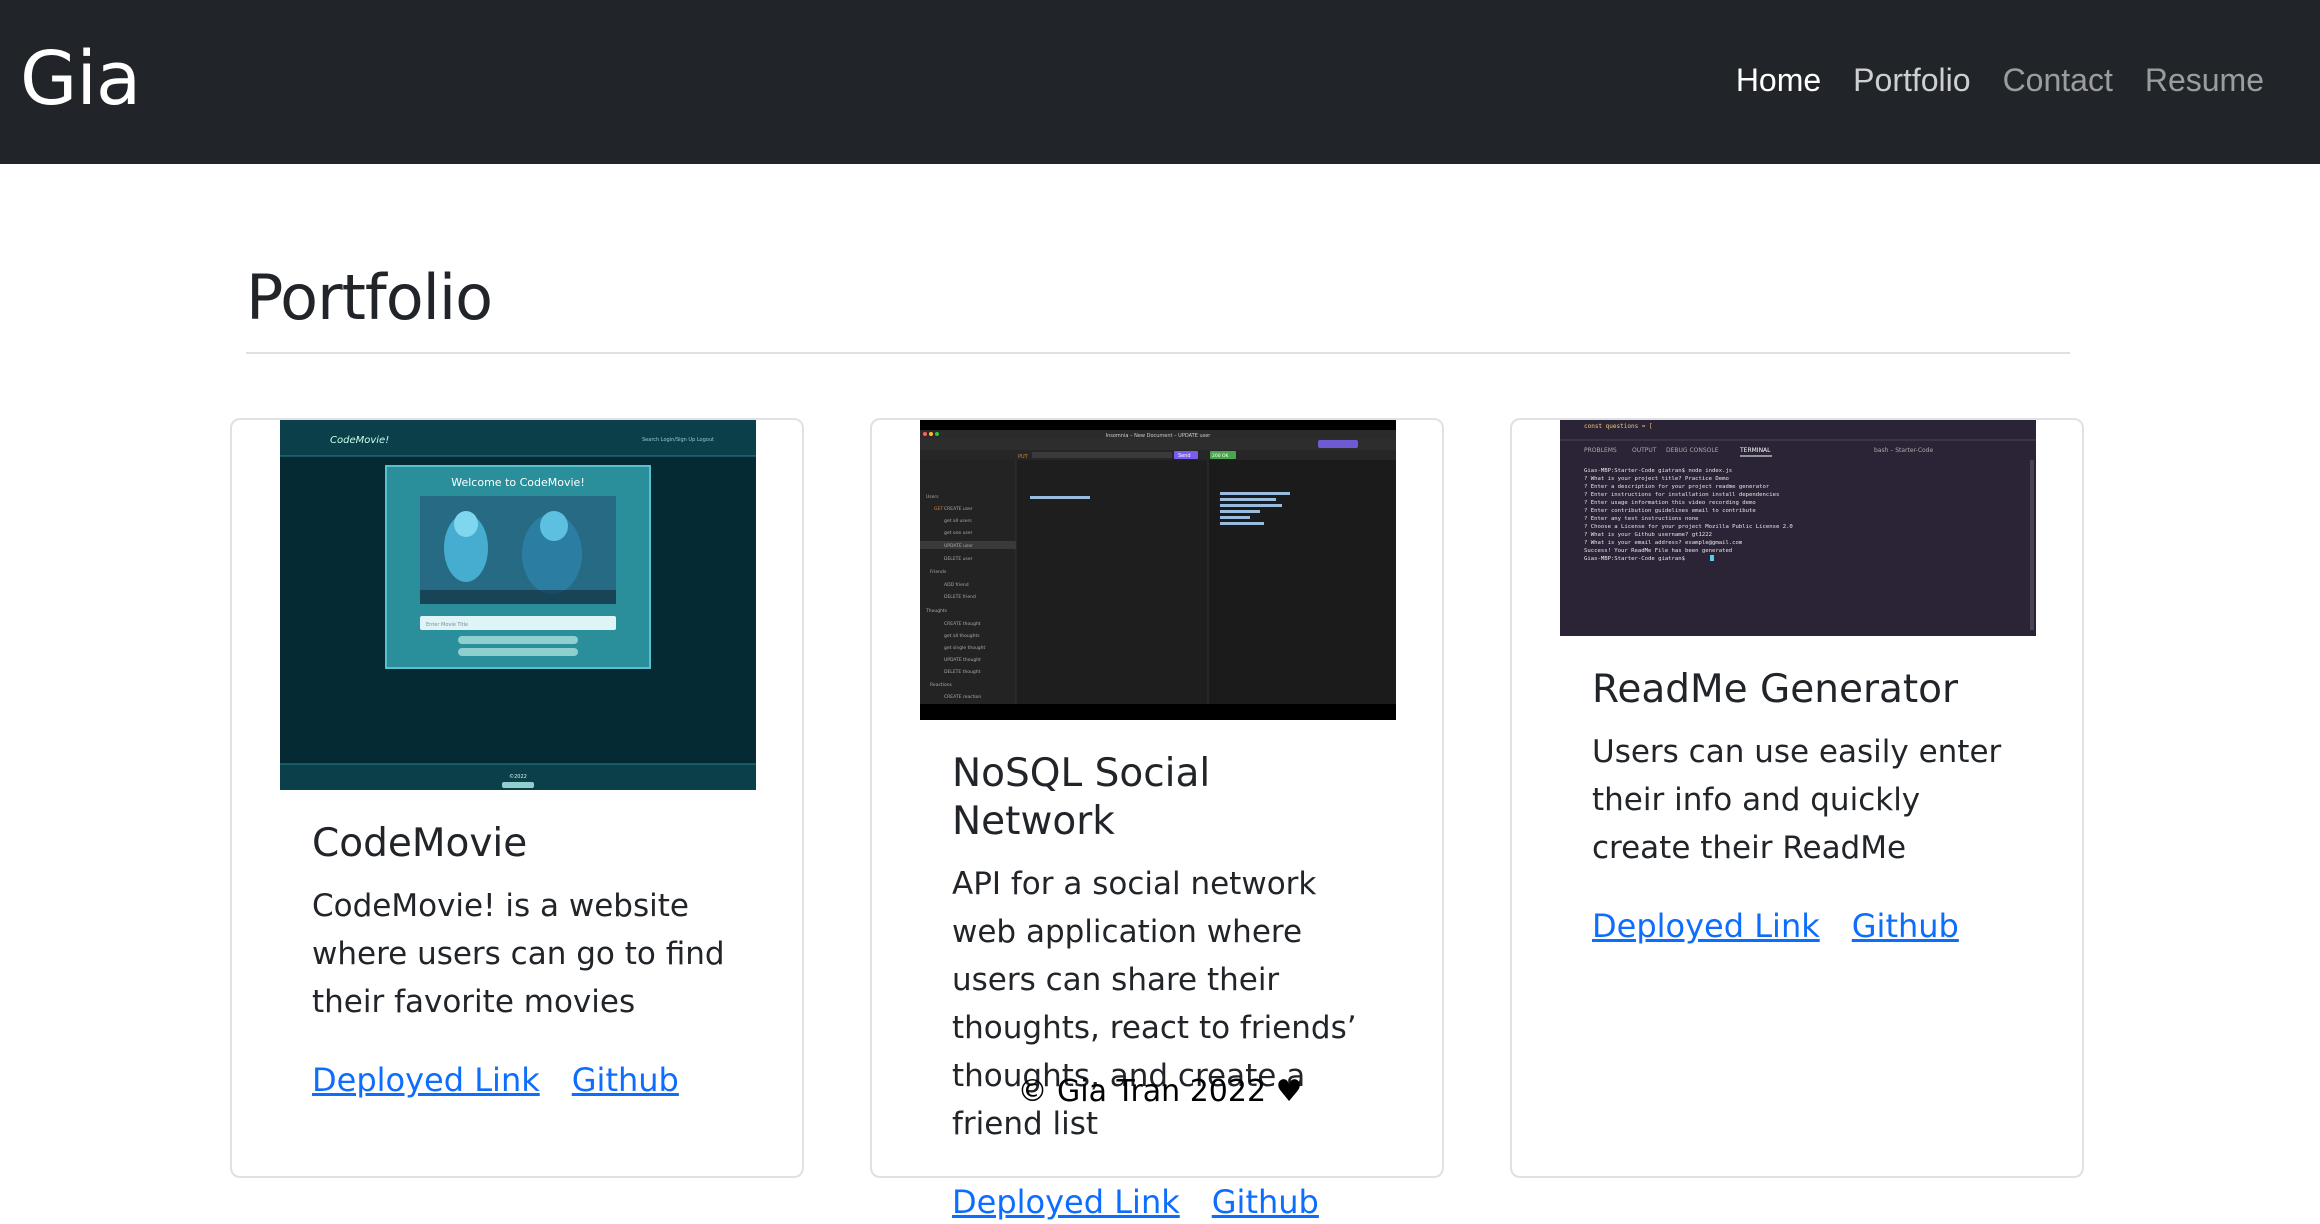 The image size is (2320, 1224). What do you see at coordinates (960, 597) in the screenshot?
I see `sidebar-row: DELETE friend` at bounding box center [960, 597].